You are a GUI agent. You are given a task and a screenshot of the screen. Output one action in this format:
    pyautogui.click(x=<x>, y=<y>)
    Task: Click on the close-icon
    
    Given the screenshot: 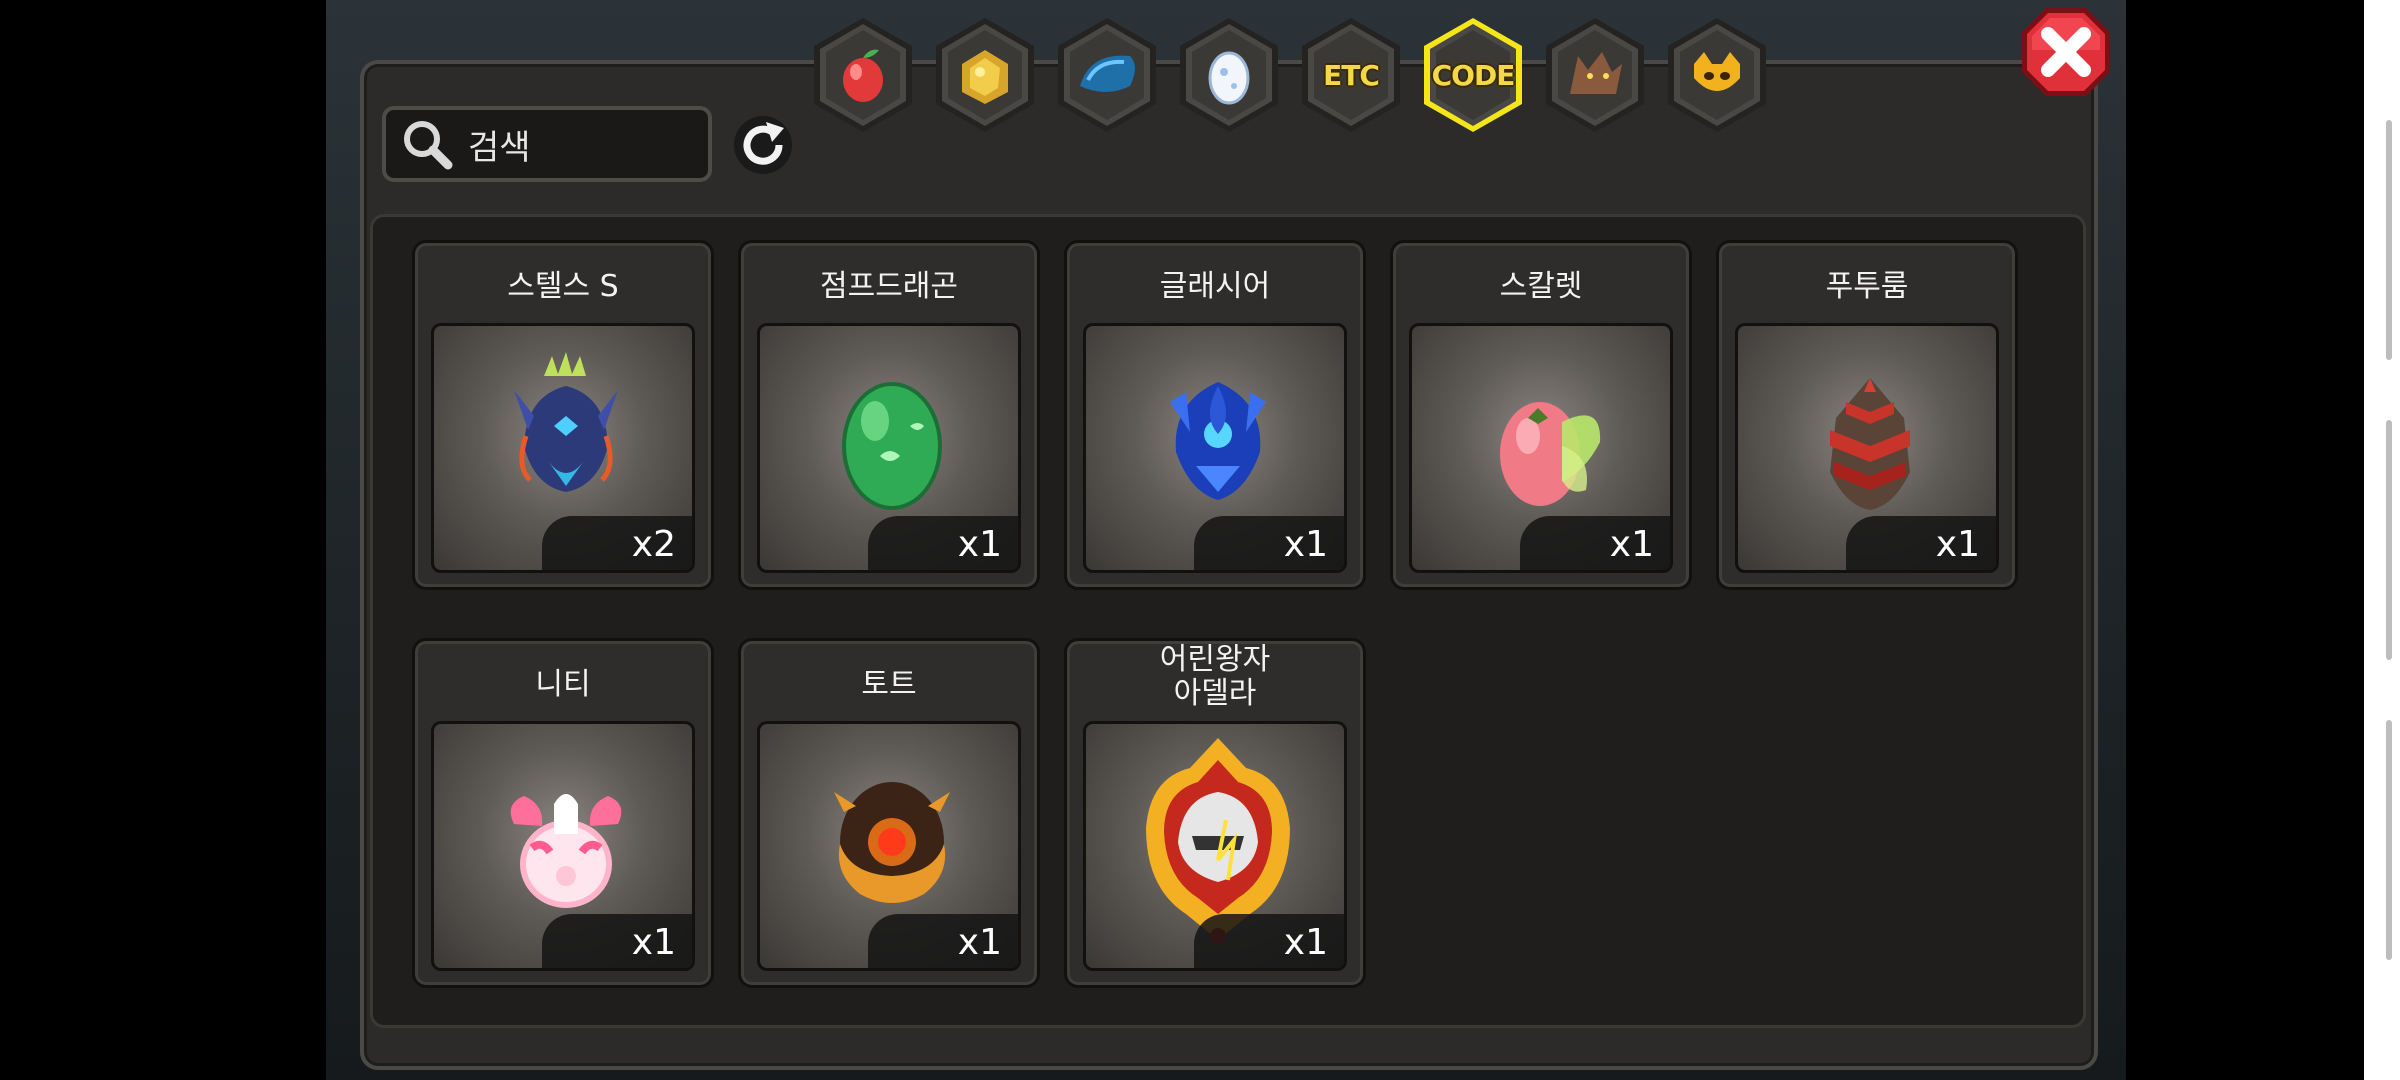 What is the action you would take?
    pyautogui.click(x=2066, y=52)
    